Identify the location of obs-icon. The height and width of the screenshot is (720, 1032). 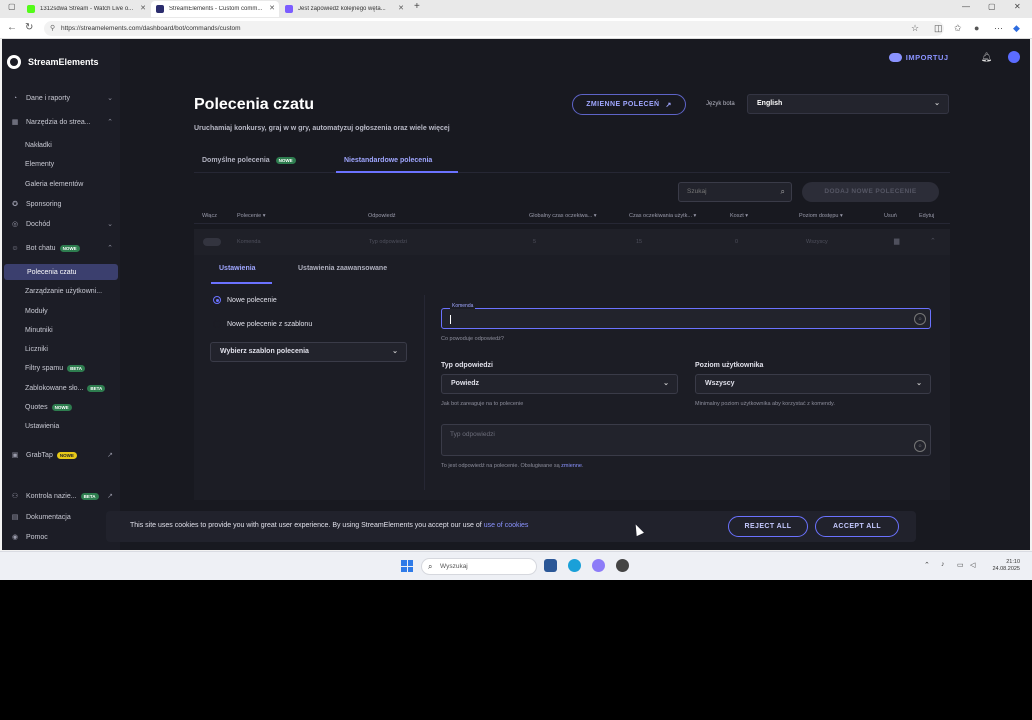
(622, 565).